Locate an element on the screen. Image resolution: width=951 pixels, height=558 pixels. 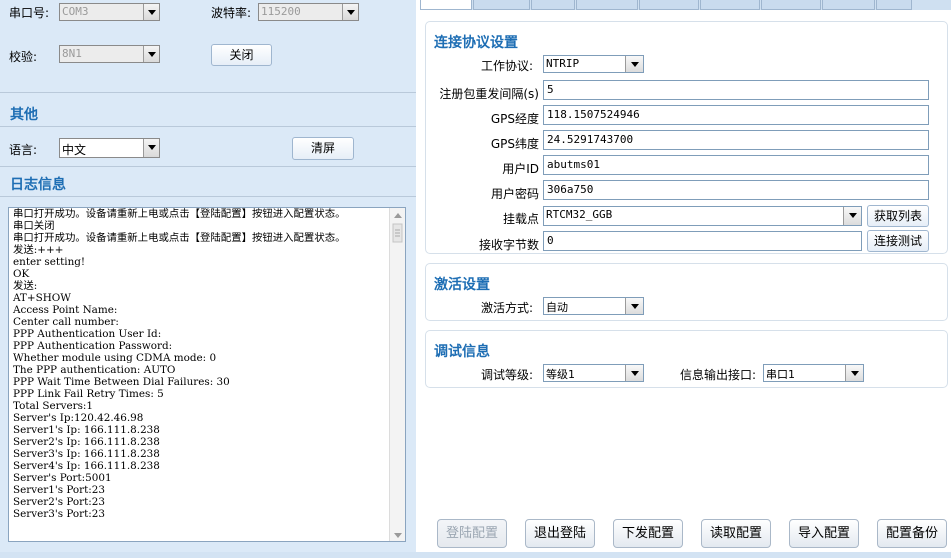
log-line: Server3's Port:23 is located at coordinates (59, 514).